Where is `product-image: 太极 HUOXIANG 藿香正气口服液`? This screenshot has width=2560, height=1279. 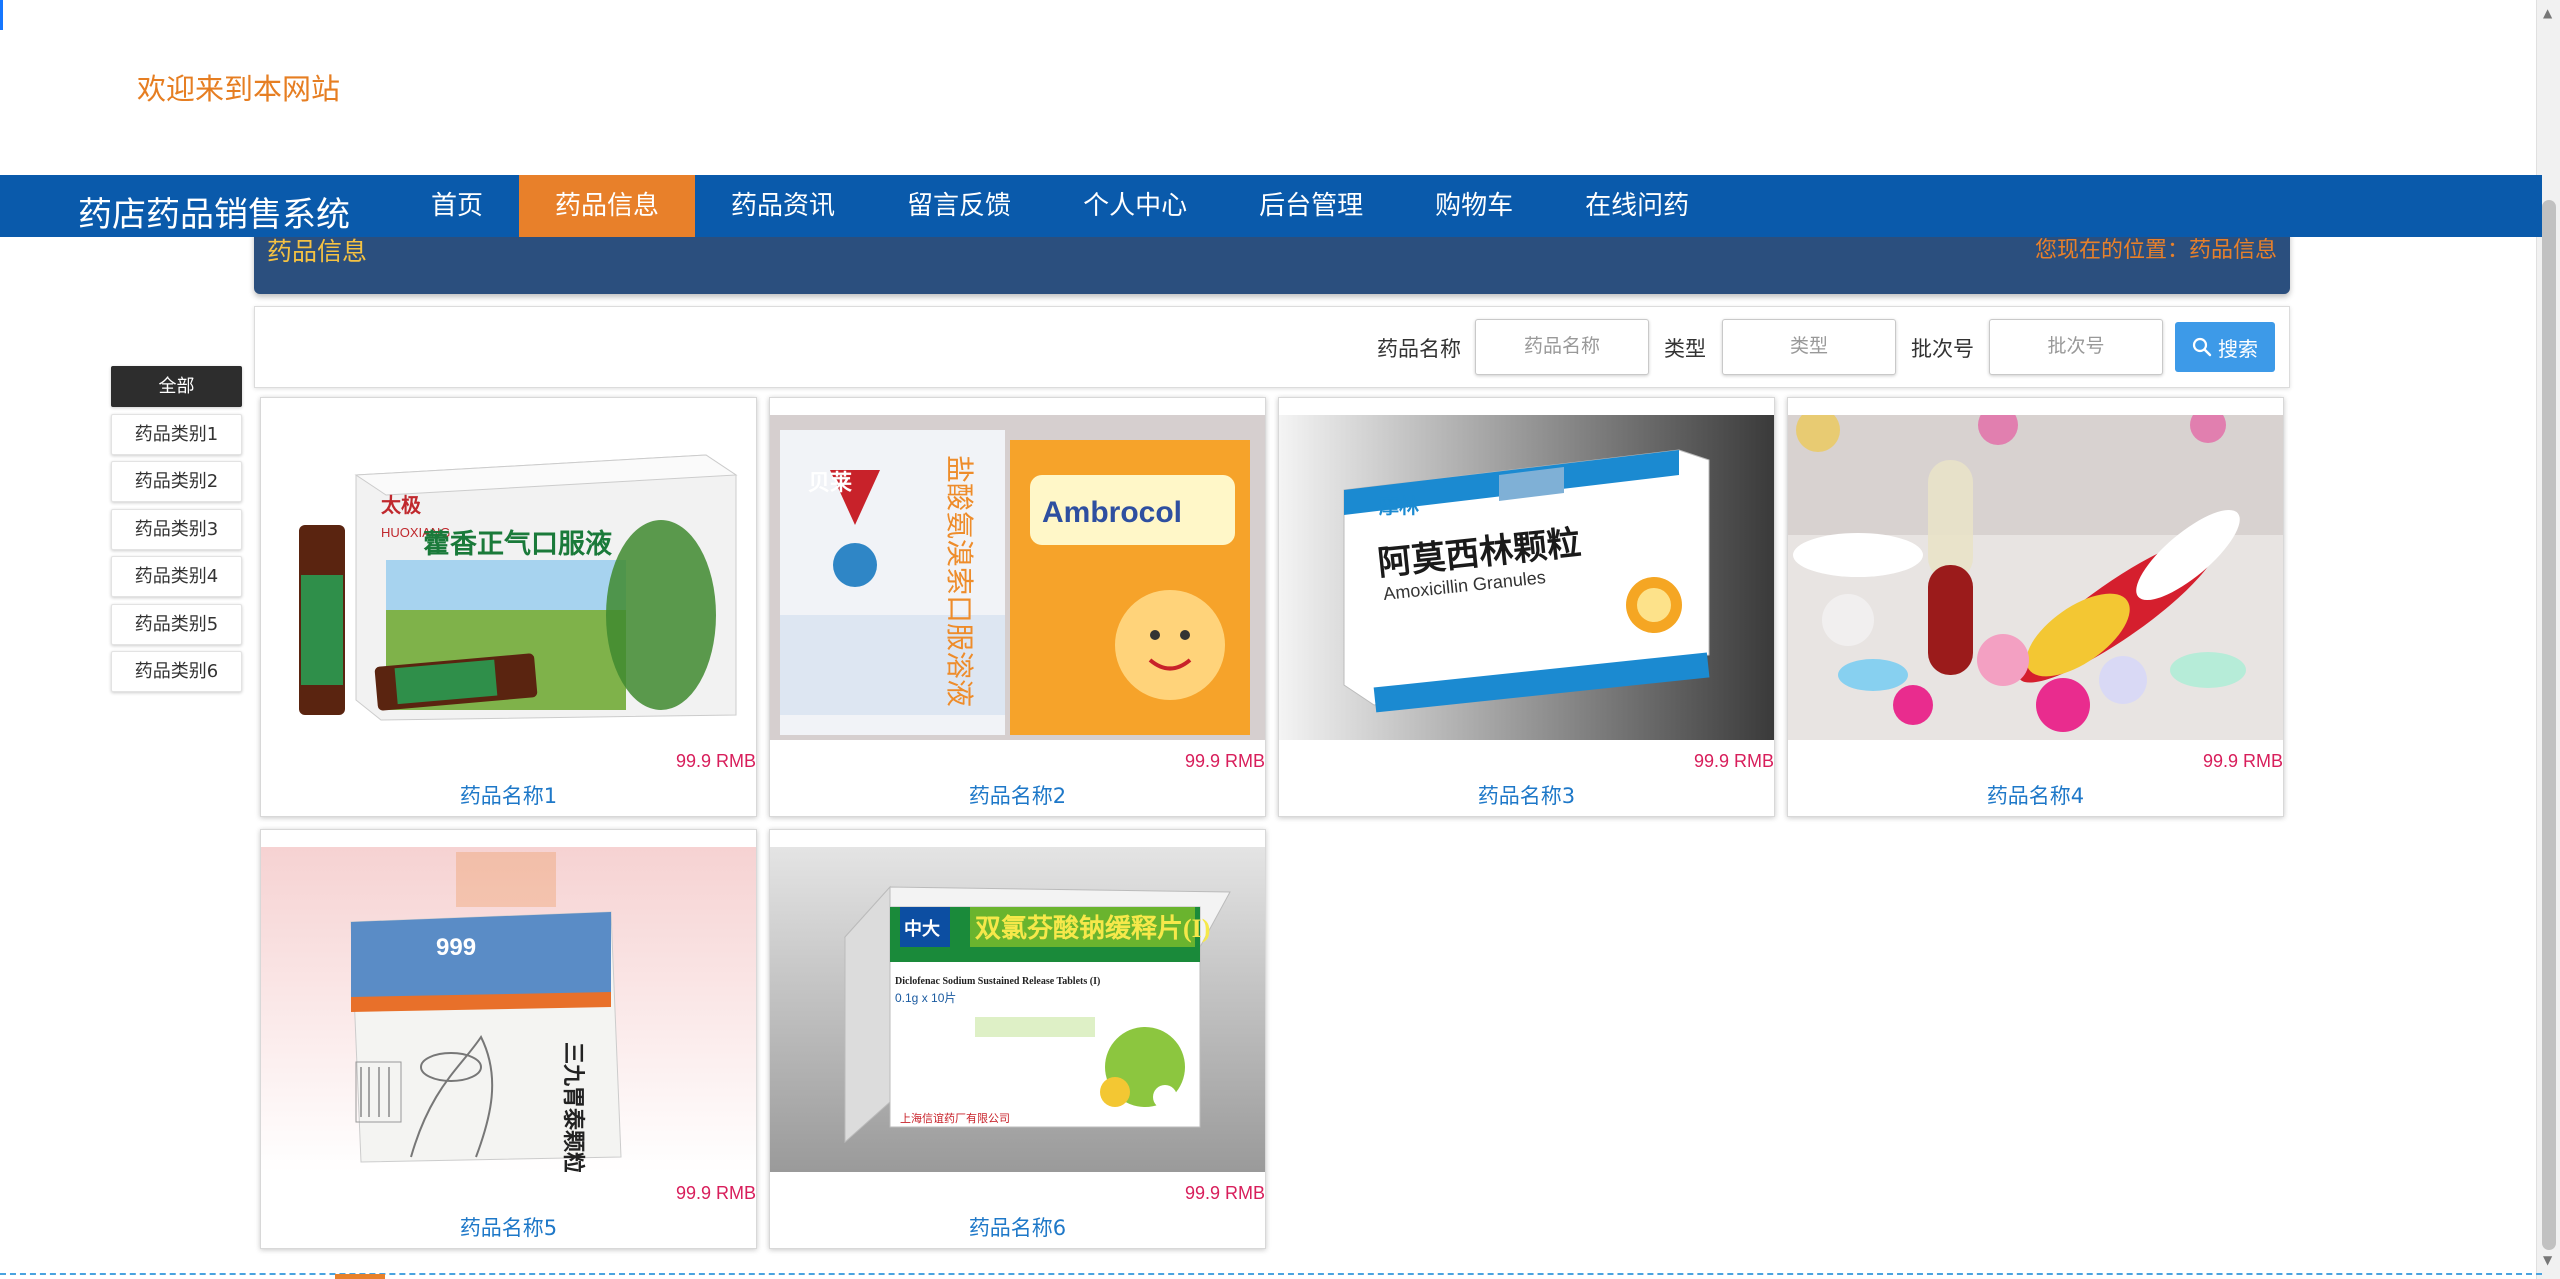 product-image: 太极 HUOXIANG 藿香正气口服液 is located at coordinates (508, 577).